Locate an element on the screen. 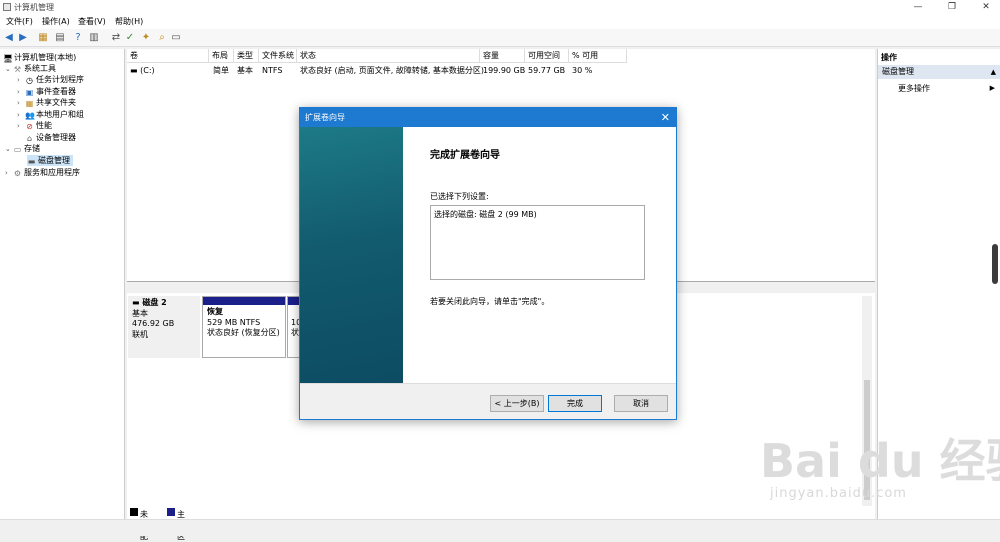 The image size is (1000, 542). volume-name: (C:) is located at coordinates (147, 70).